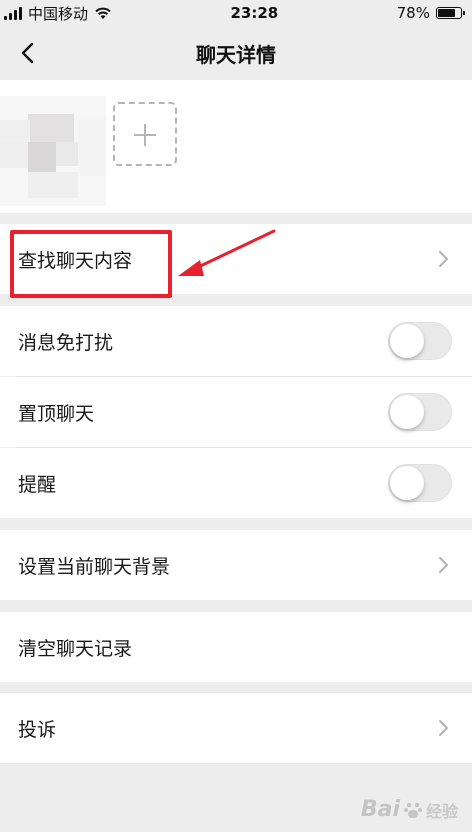  I want to click on status-bar: 中国移动 23:28 78%, so click(236, 13).